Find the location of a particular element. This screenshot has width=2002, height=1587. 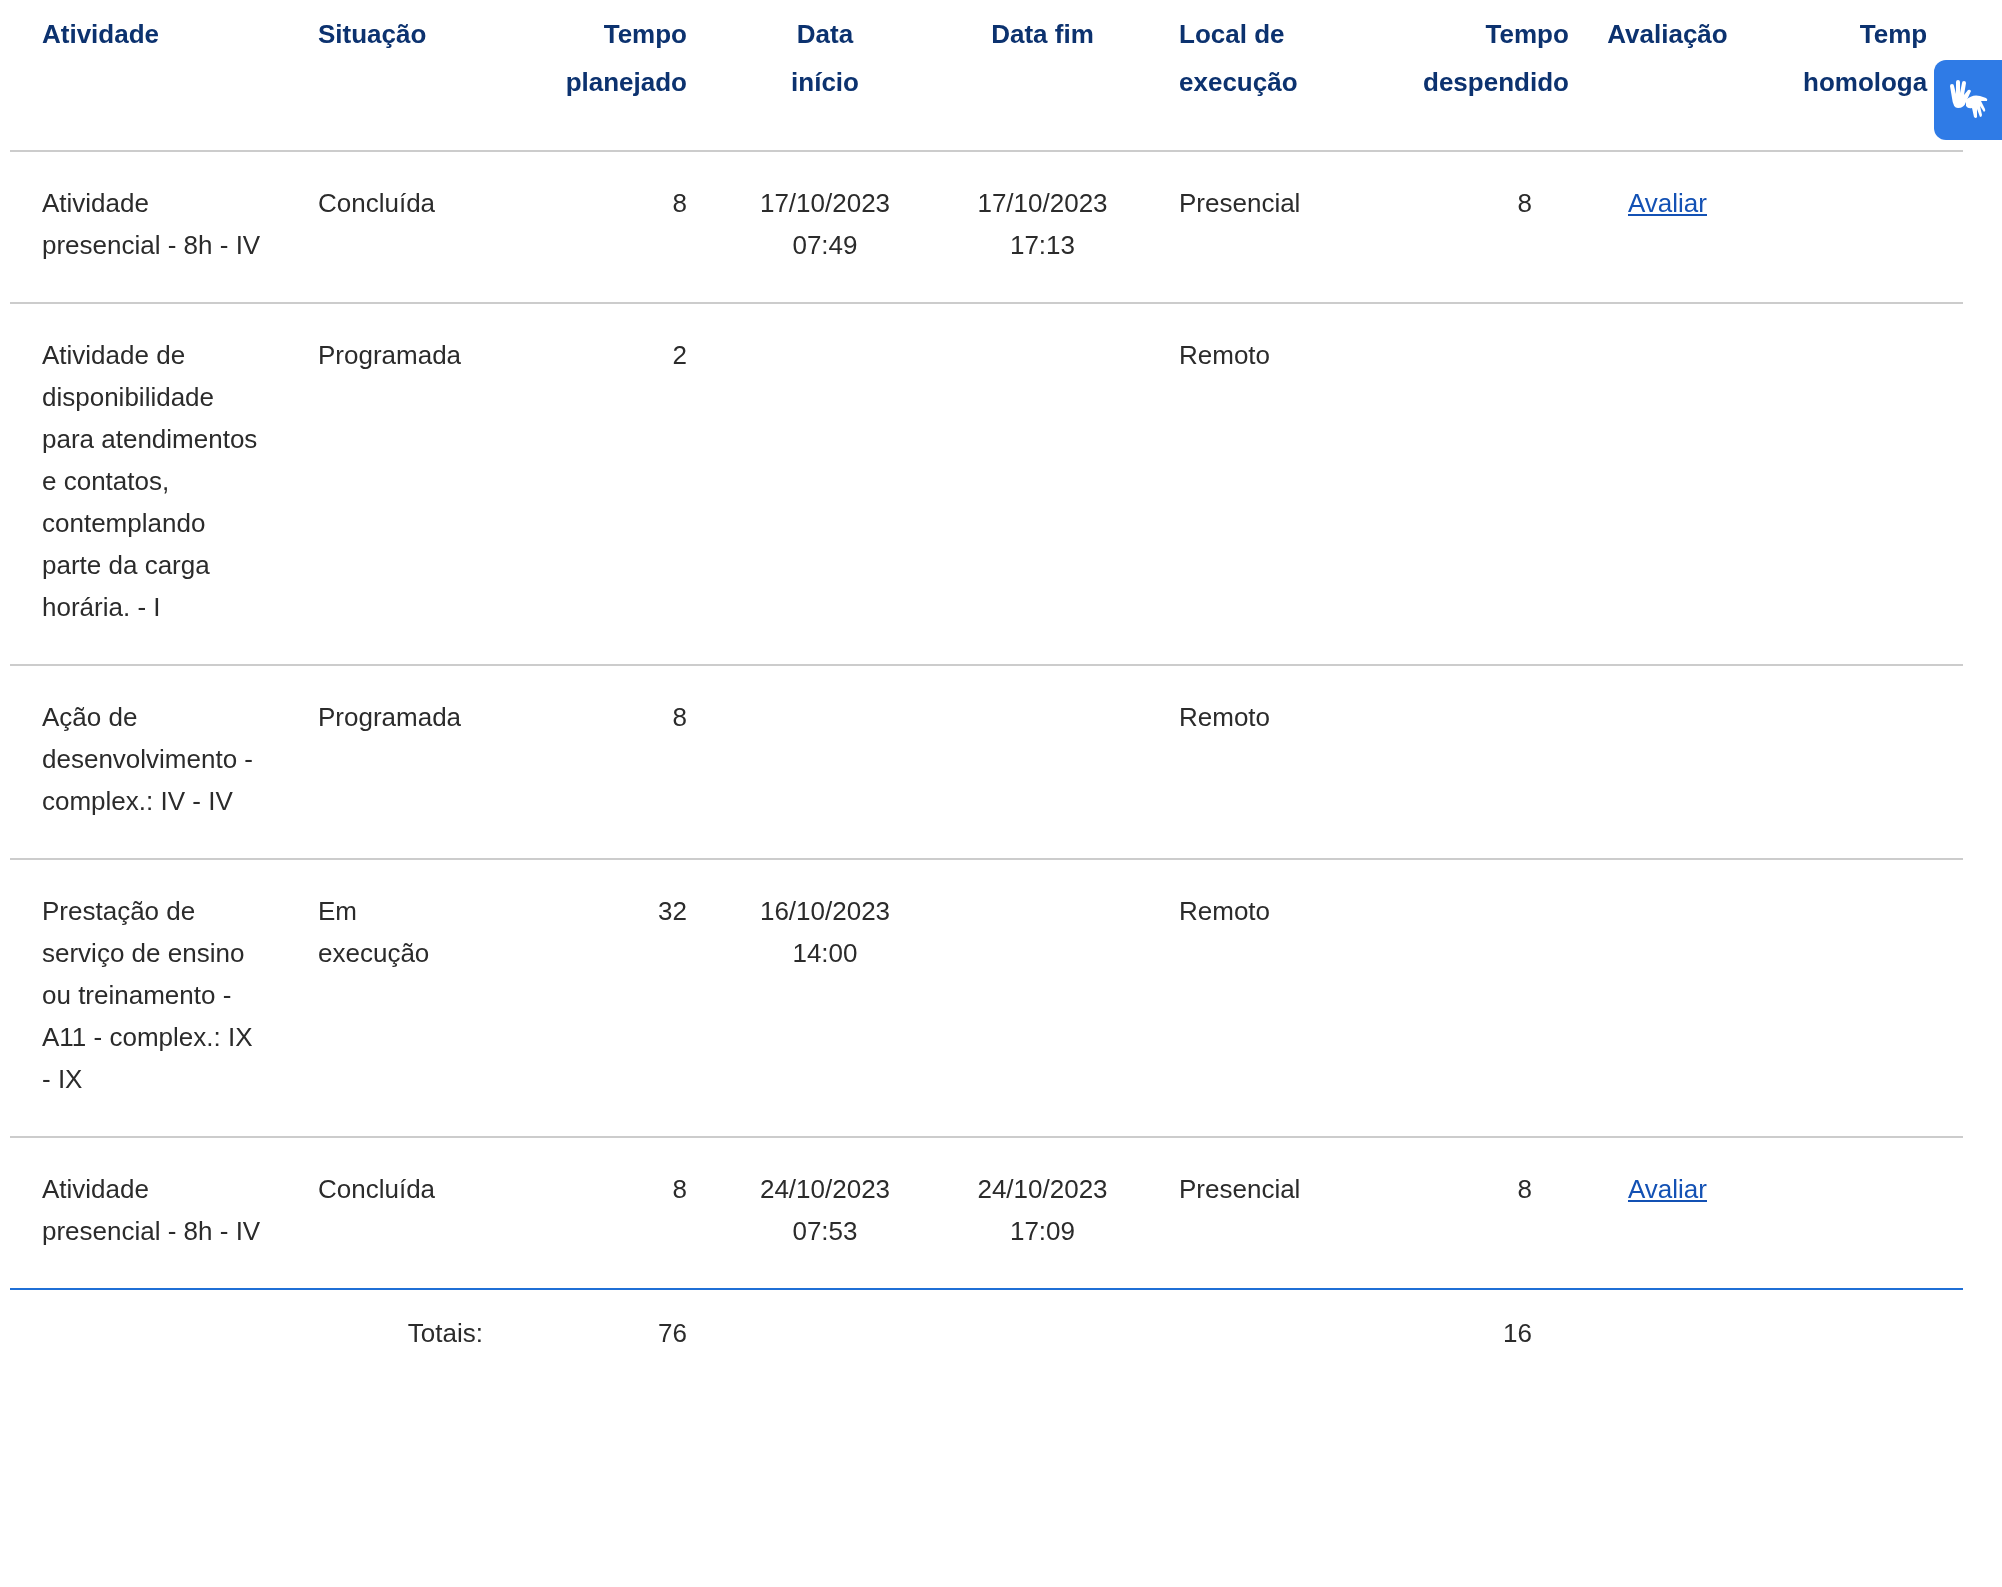

column-header: Data fim is located at coordinates (1042, 34).